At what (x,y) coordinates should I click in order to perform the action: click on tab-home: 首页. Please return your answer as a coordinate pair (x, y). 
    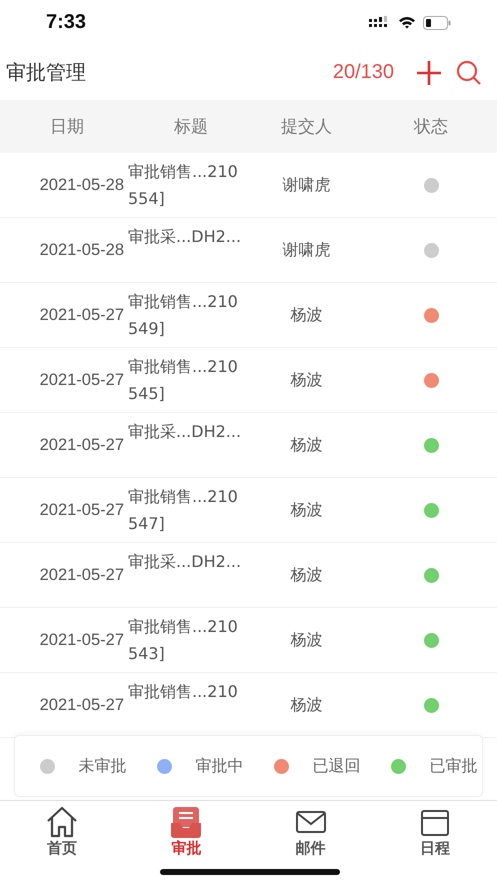
    Looking at the image, I should click on (62, 842).